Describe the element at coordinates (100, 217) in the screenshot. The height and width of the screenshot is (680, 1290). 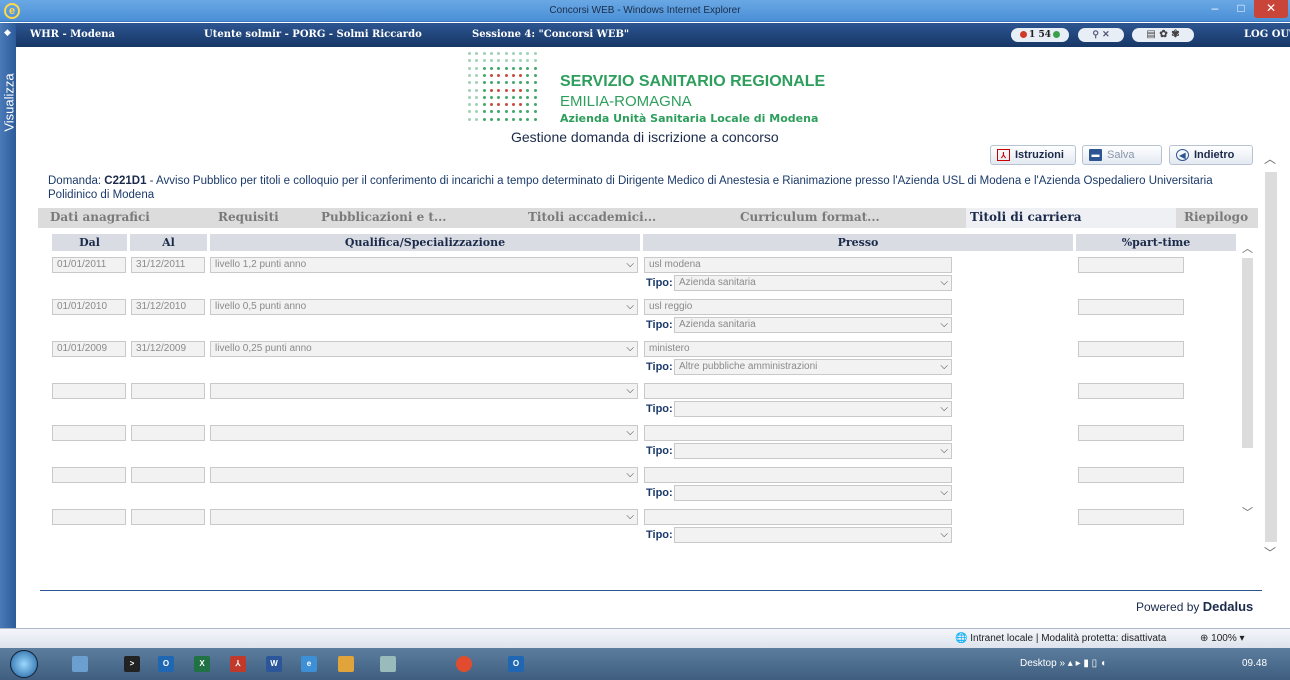
I see `tab-dati-anagrafici: Dati anagrafici` at that location.